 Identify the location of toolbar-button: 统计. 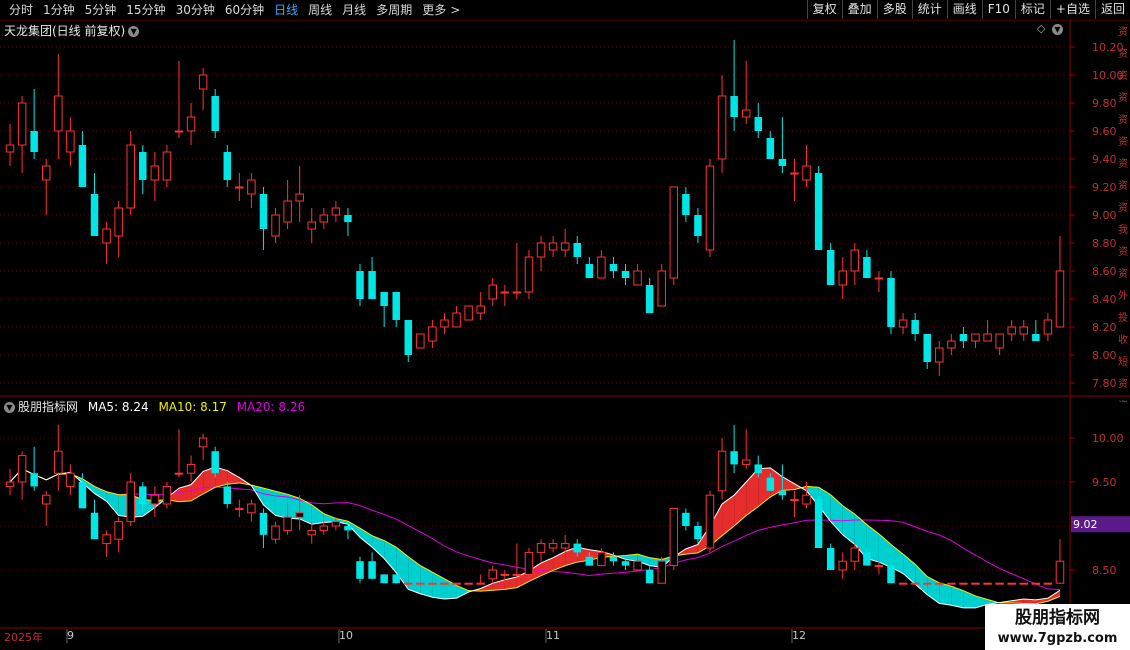
(929, 9).